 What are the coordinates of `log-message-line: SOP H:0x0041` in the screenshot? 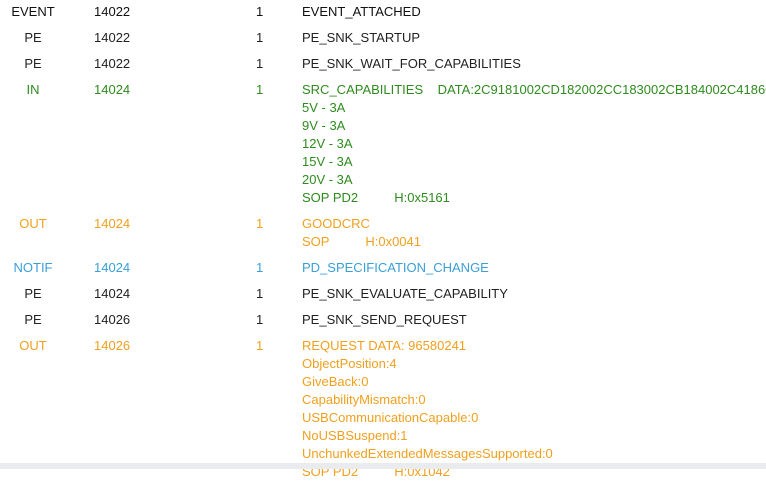 It's located at (361, 241).